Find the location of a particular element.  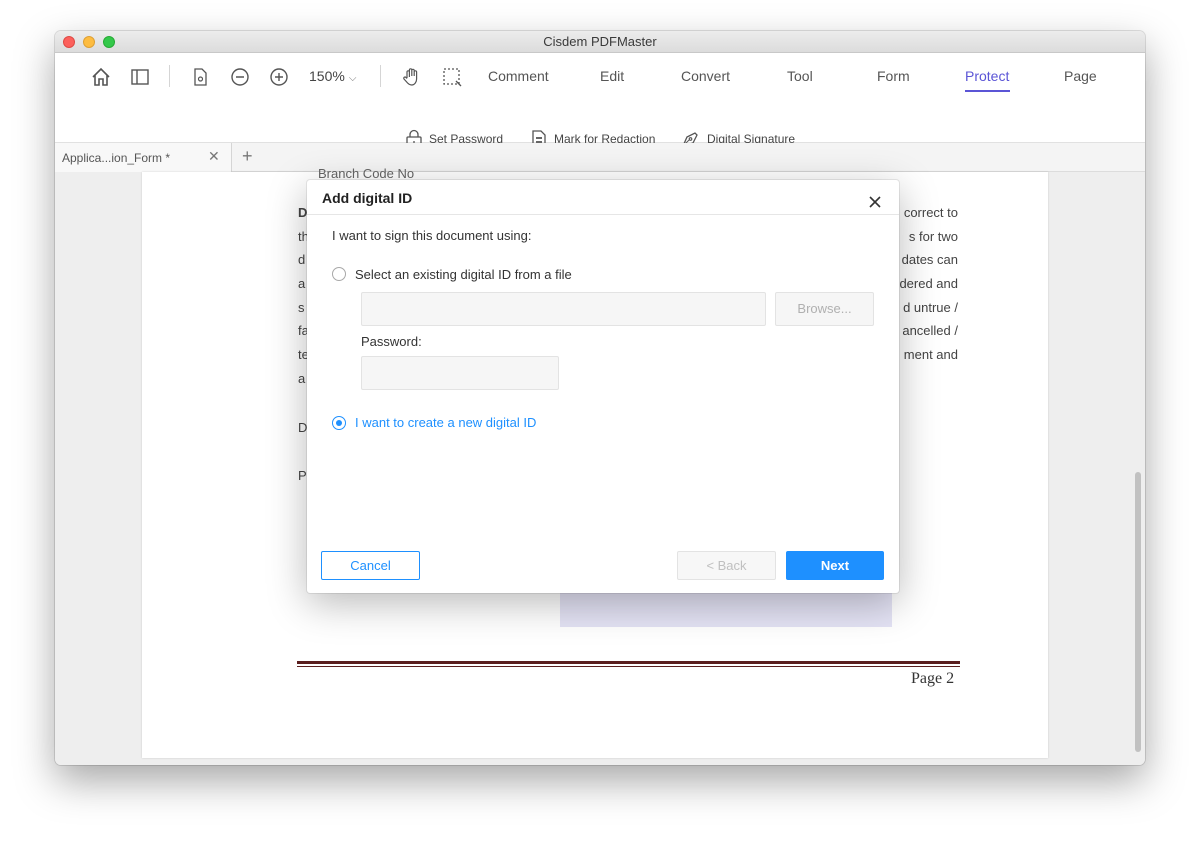

page-view-icon is located at coordinates (200, 77).